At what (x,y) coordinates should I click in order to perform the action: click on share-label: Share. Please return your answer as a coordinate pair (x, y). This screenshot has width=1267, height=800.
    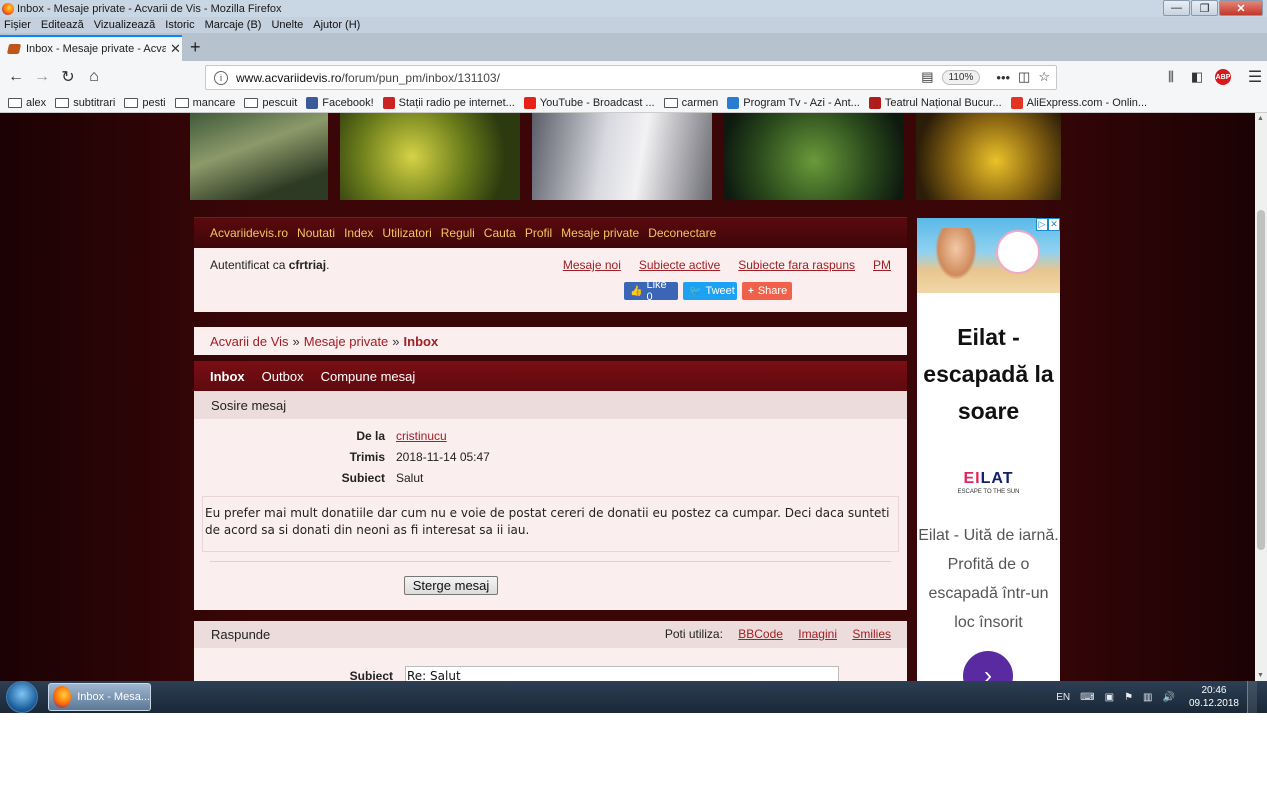
    Looking at the image, I should click on (772, 291).